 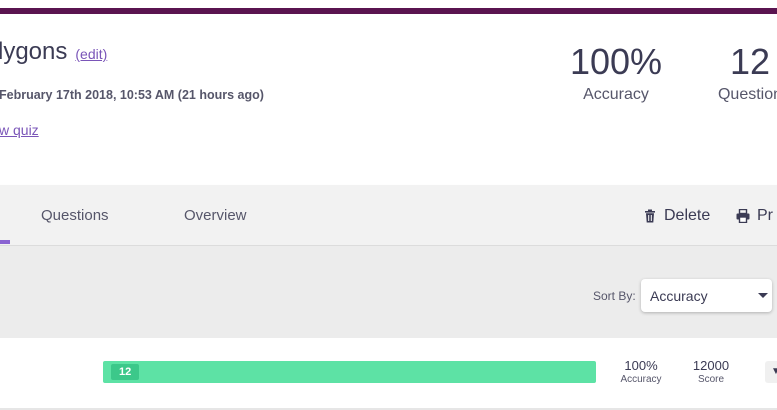 What do you see at coordinates (679, 296) in the screenshot?
I see `sort-selected-value: Accuracy` at bounding box center [679, 296].